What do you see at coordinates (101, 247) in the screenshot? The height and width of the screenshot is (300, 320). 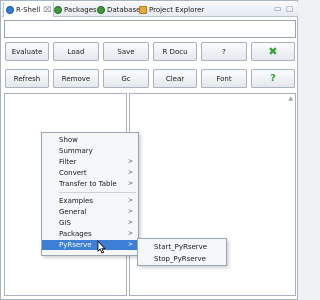 I see `pointer-cursor-icon` at bounding box center [101, 247].